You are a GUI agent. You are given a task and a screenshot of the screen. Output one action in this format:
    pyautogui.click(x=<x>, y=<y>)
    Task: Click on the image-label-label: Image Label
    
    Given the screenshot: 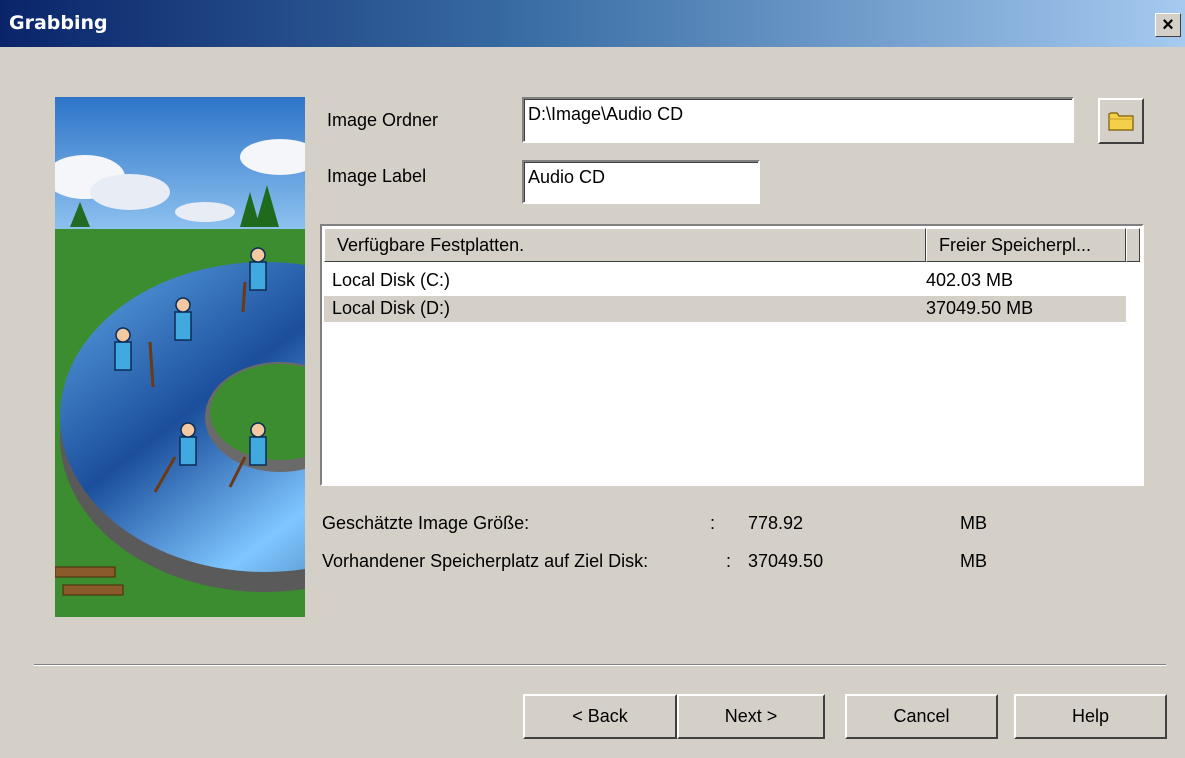 What is the action you would take?
    pyautogui.click(x=377, y=176)
    